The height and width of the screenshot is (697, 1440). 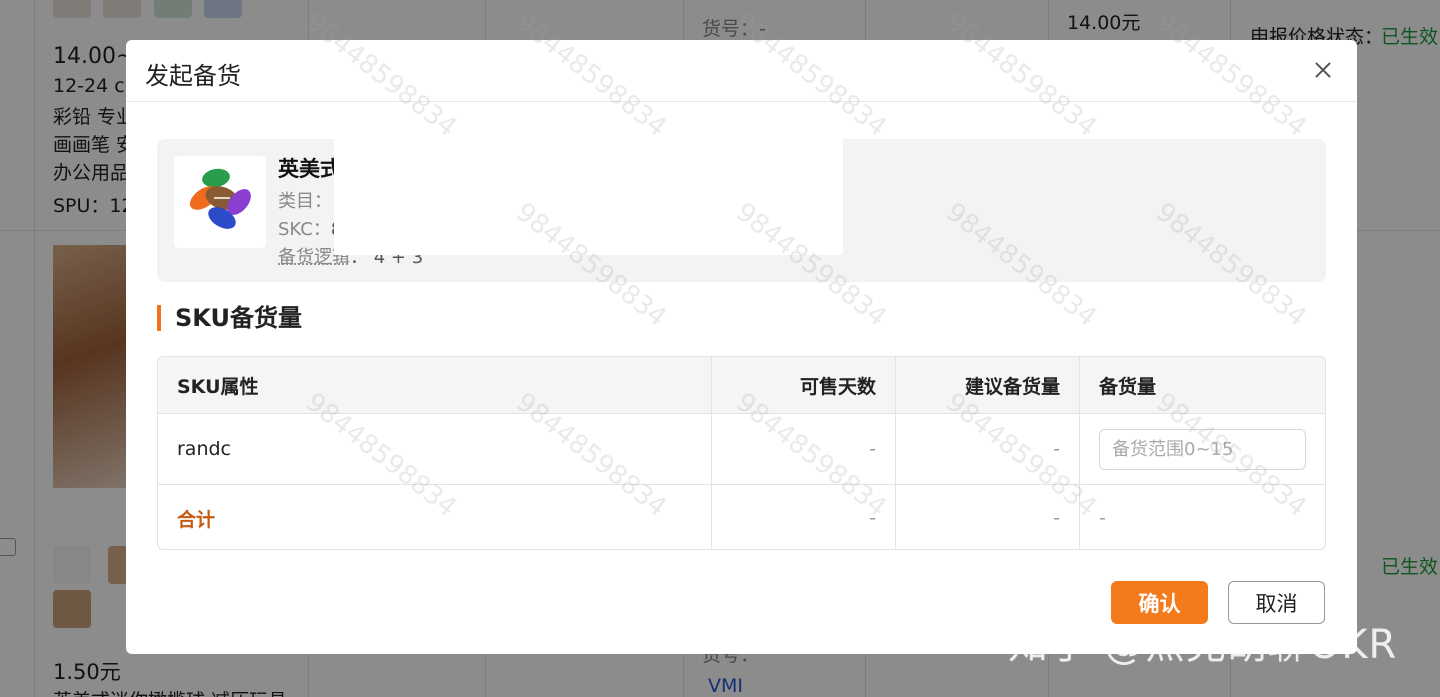 I want to click on product-image, so click(x=220, y=202).